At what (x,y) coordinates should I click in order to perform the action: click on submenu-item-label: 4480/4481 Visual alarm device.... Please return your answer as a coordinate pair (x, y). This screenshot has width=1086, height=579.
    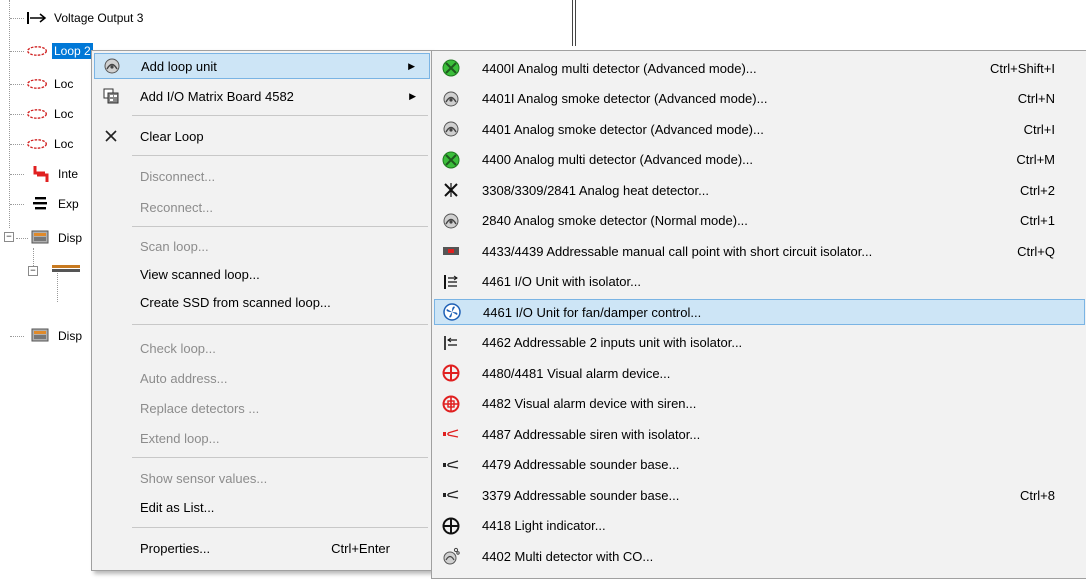
    Looking at the image, I should click on (576, 373).